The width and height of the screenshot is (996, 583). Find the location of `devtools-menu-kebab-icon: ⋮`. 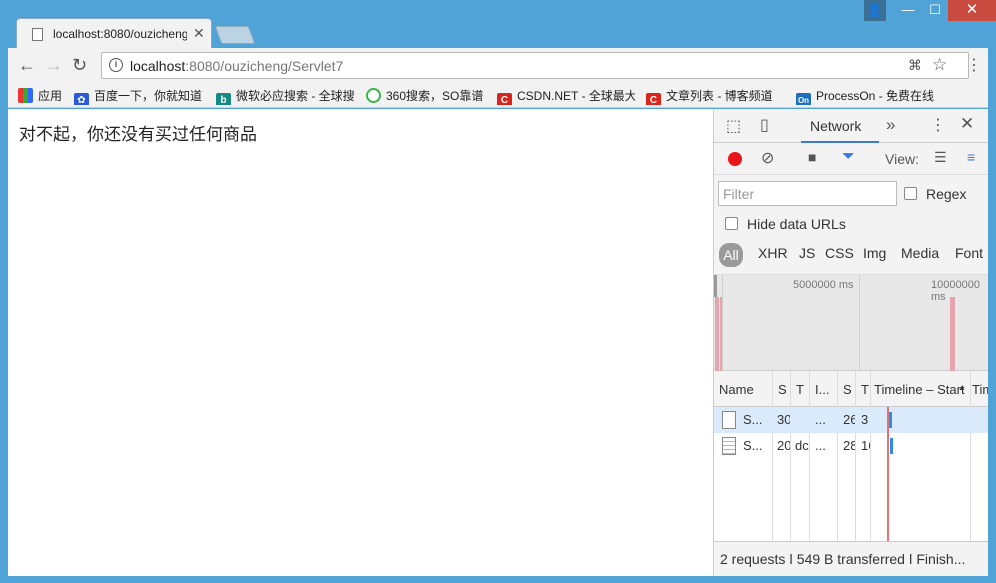

devtools-menu-kebab-icon: ⋮ is located at coordinates (938, 125).